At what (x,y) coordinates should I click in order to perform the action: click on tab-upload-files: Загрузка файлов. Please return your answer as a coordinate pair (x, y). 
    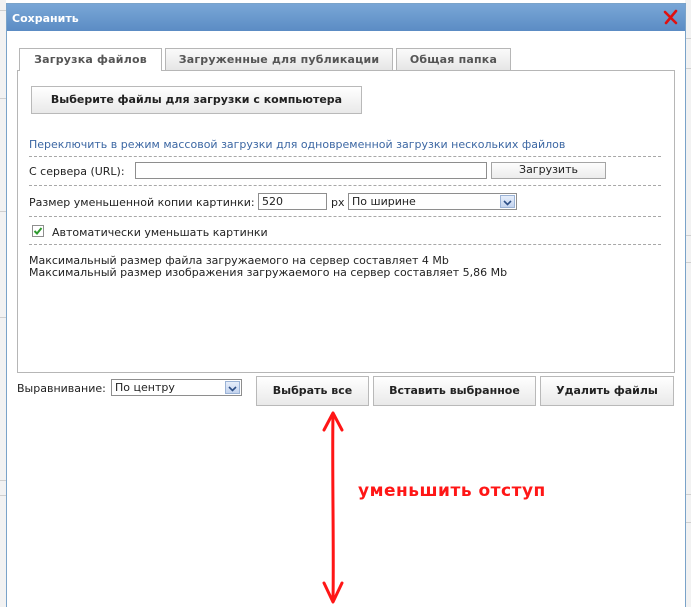
    Looking at the image, I should click on (90, 59).